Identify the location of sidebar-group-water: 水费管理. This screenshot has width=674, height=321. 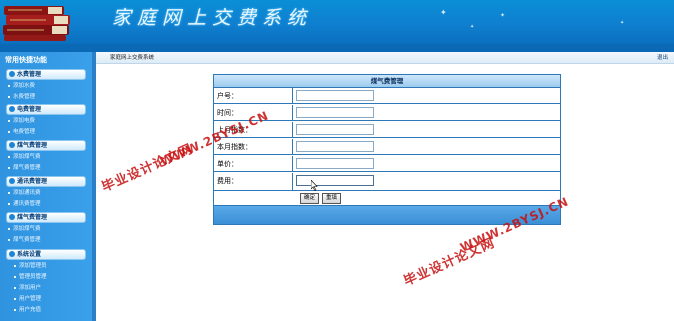
(46, 74).